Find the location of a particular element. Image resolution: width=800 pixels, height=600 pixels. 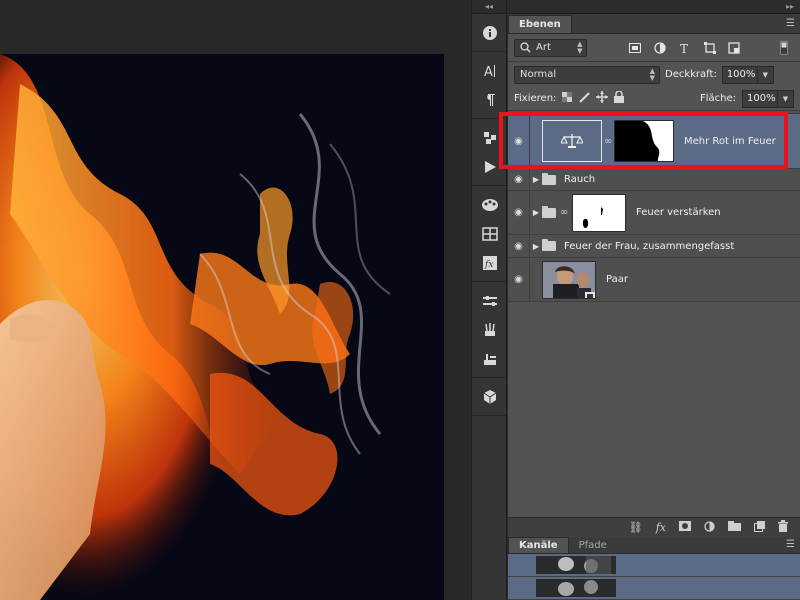

fill-label: Fläche: is located at coordinates (717, 98).